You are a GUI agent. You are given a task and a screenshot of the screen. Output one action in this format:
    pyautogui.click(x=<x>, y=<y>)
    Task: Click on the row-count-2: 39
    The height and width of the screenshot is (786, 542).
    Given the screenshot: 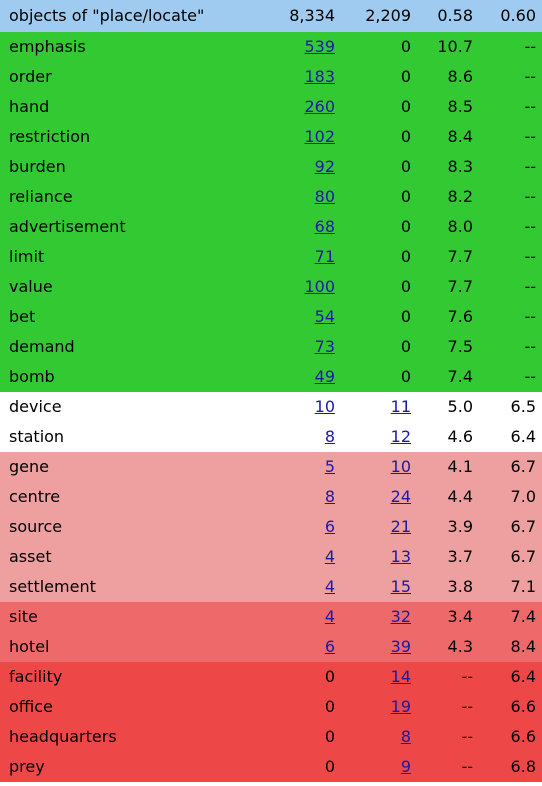 What is the action you would take?
    pyautogui.click(x=379, y=647)
    